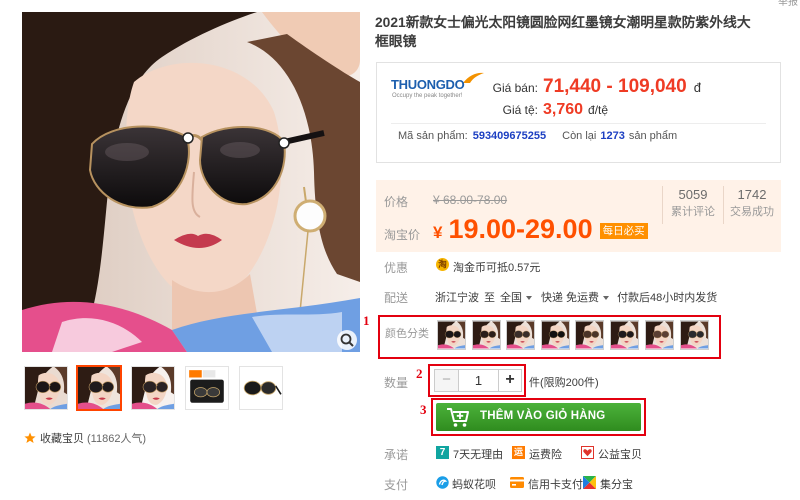 This screenshot has height=500, width=800. I want to click on delivery-info: 浙江宁波 至 全国 快递 免运费 付款后48小时内发货, so click(576, 297).